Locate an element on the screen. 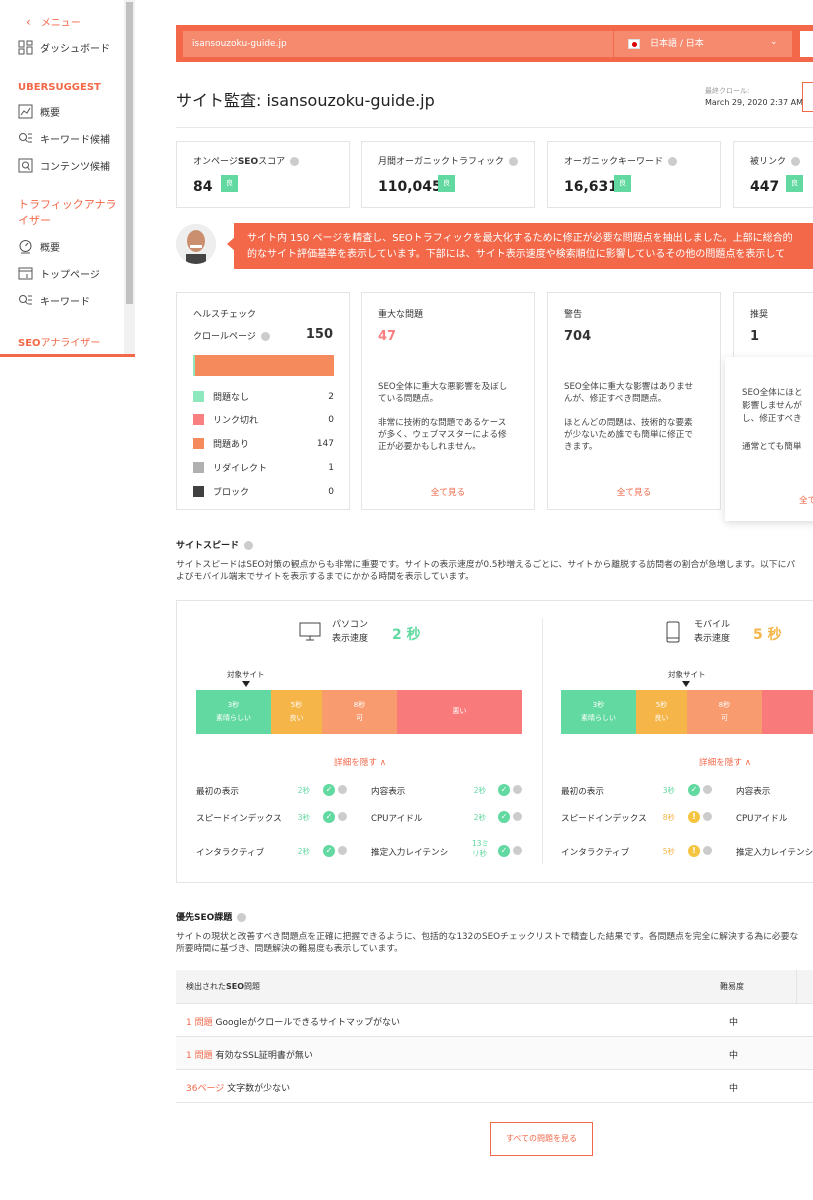 Image resolution: width=813 pixels, height=1200 pixels. seo-analyzer-heading: SEOアナライザー is located at coordinates (59, 341).